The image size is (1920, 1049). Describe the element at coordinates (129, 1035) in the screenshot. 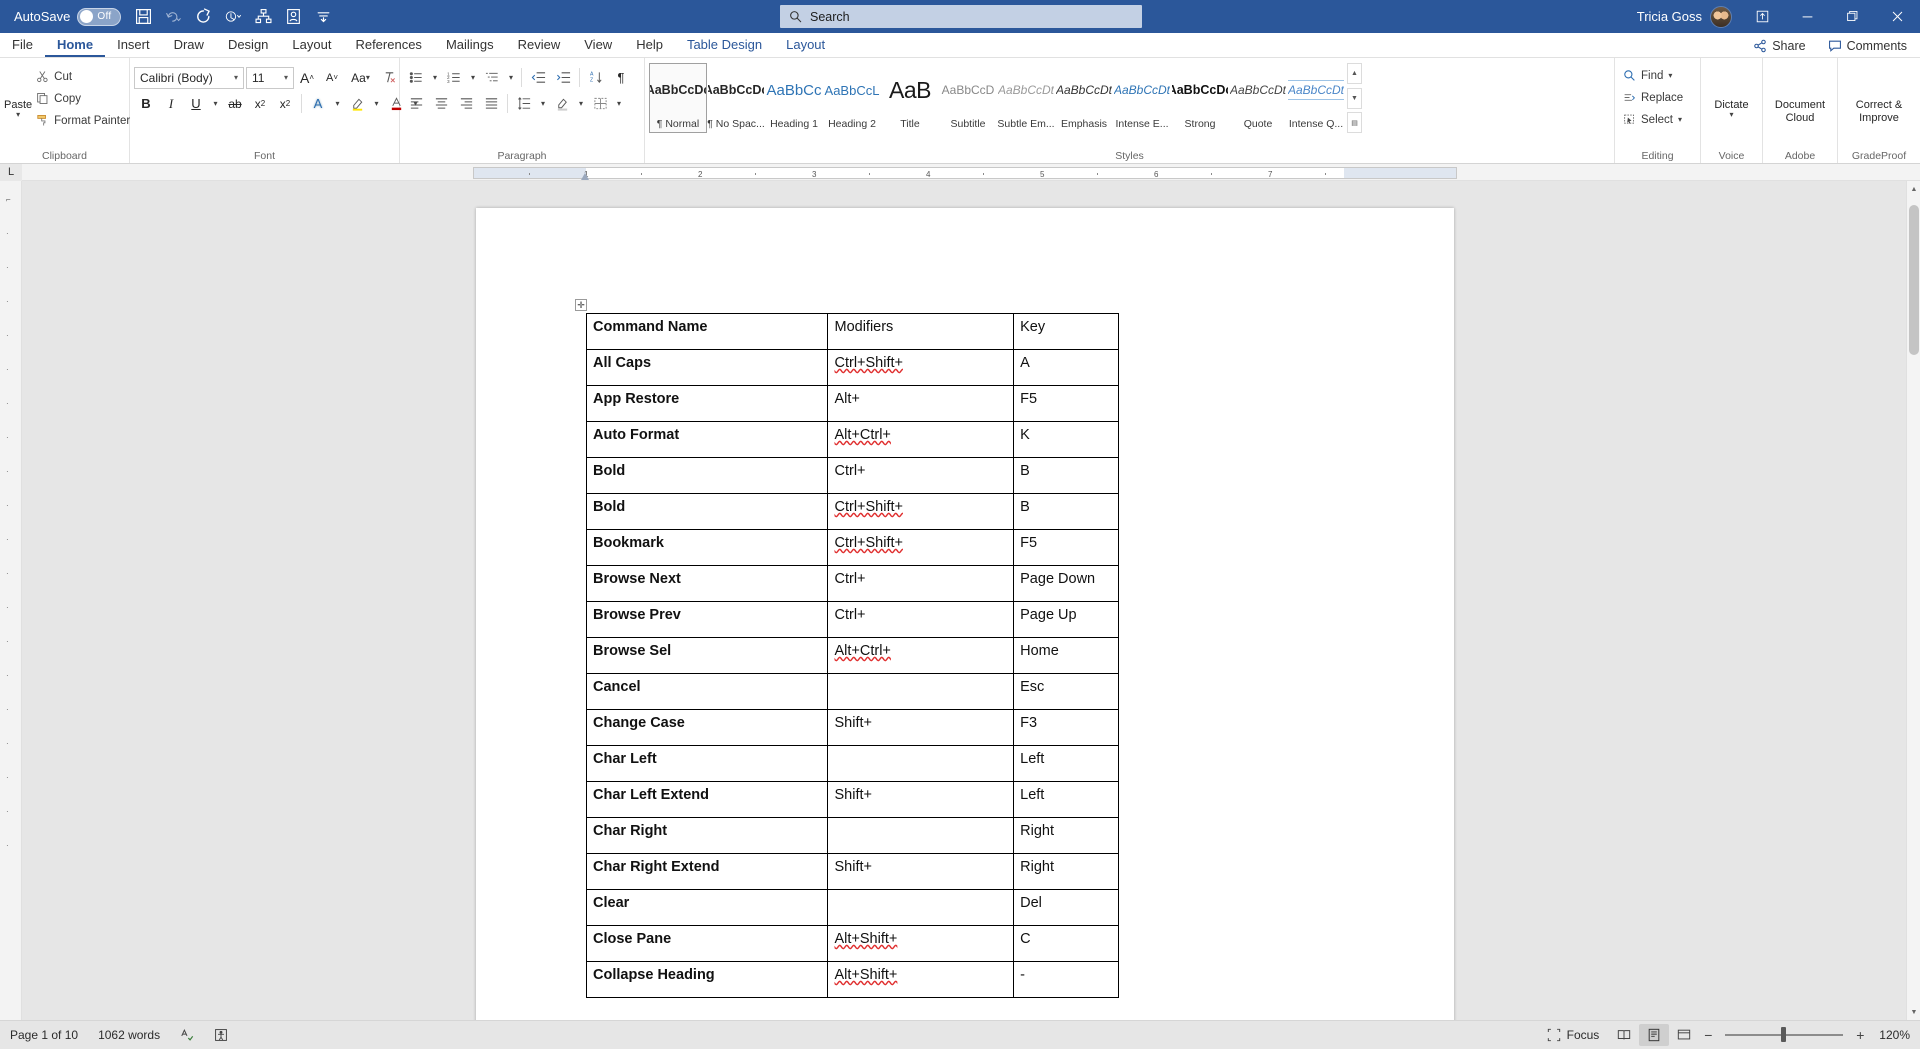

I see `word-count: 1062 words` at that location.